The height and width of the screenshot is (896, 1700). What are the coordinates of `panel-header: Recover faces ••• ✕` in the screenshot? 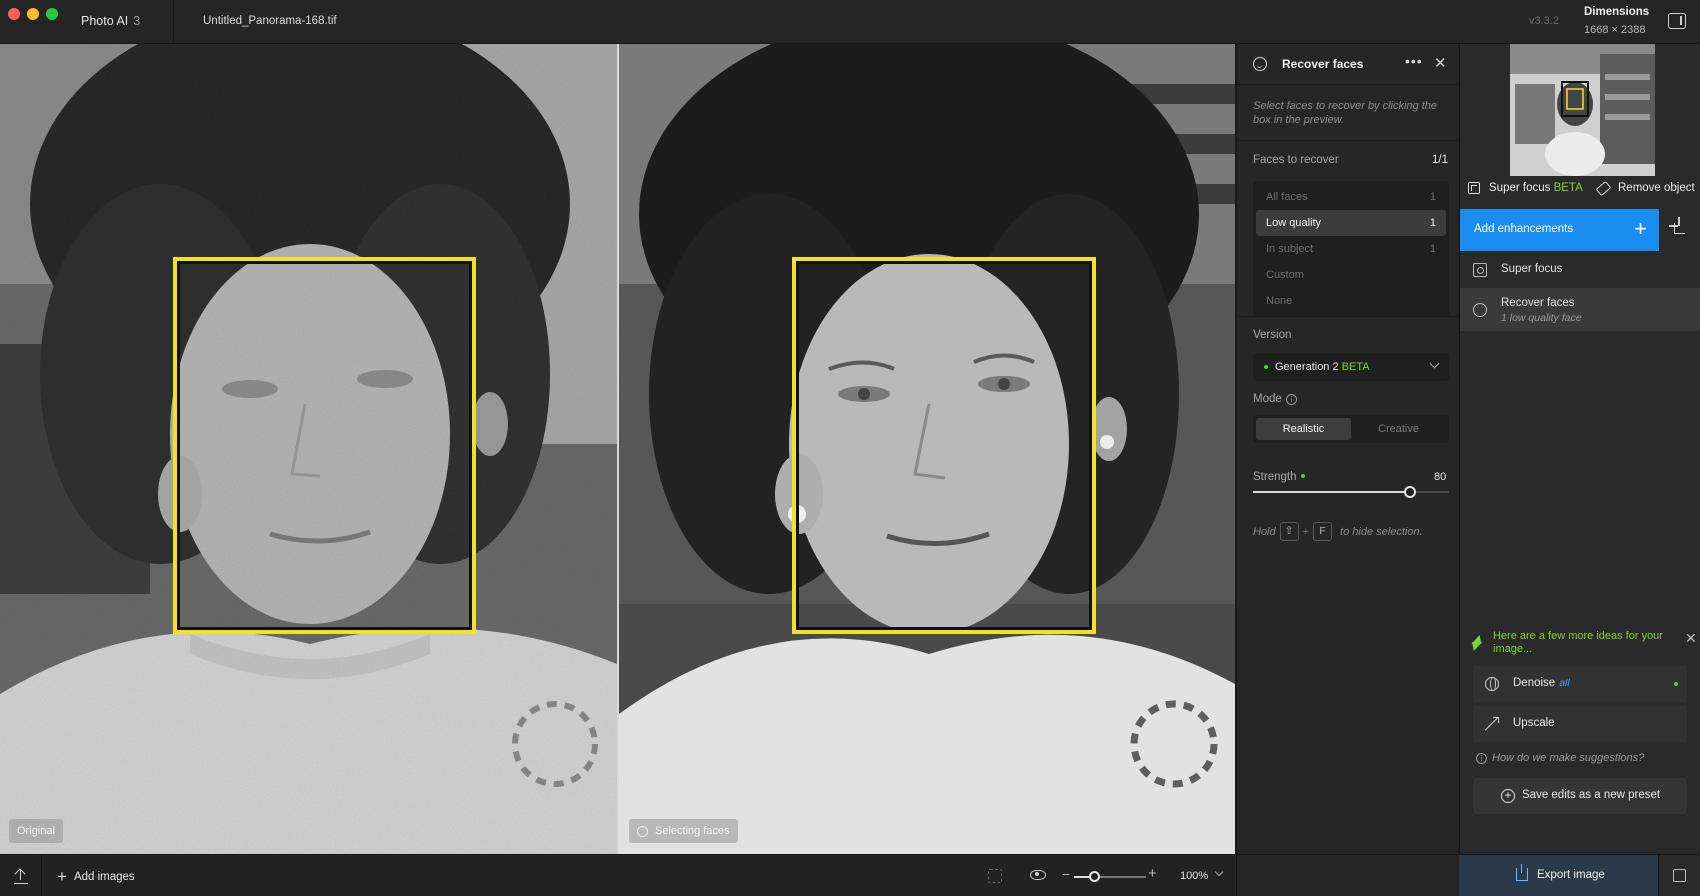 It's located at (1348, 64).